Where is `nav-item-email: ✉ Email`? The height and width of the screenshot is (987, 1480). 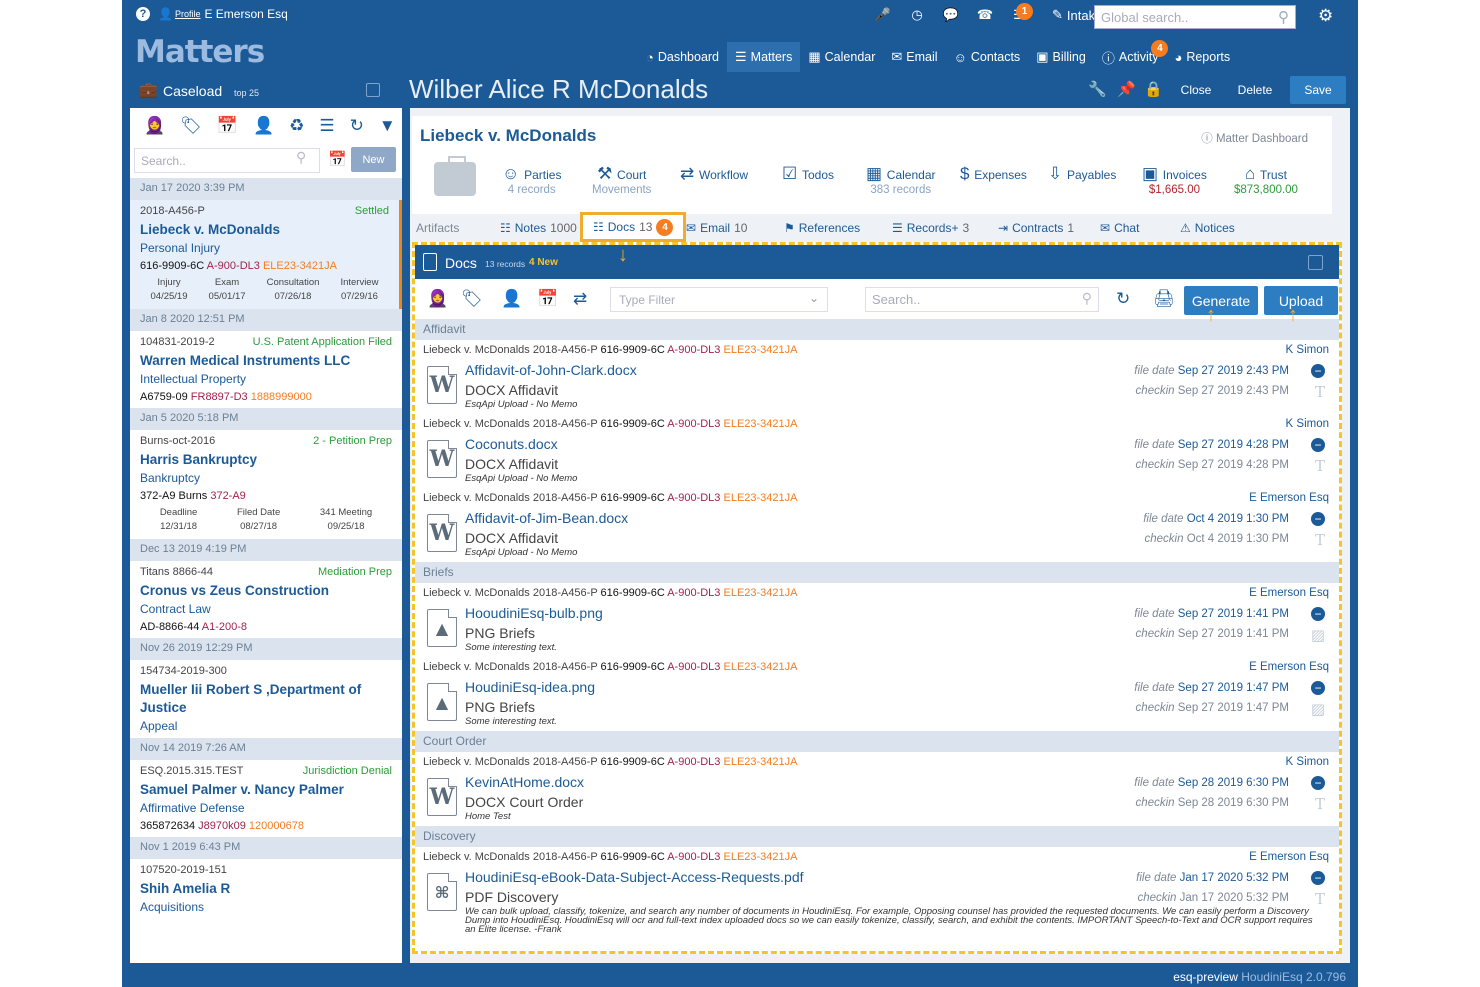
nav-item-email: ✉ Email is located at coordinates (914, 57).